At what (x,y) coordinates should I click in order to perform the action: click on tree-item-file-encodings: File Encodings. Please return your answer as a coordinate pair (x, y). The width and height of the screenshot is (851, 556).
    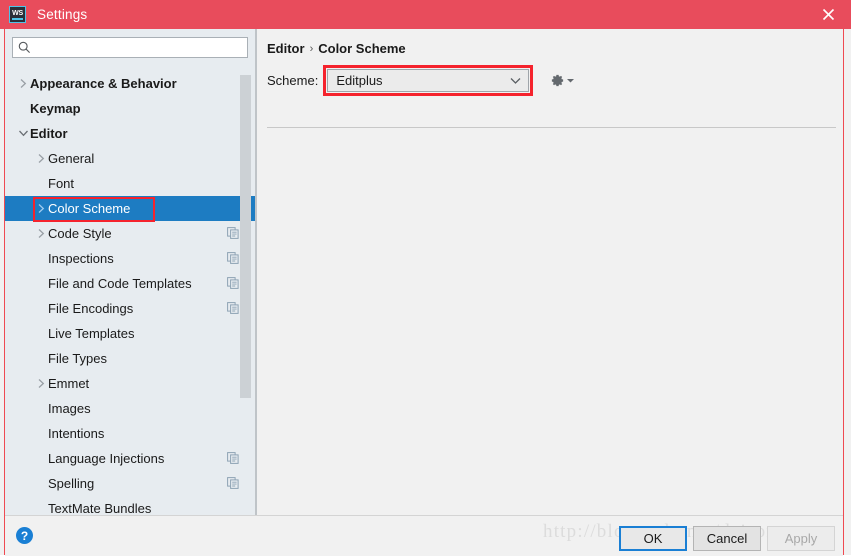
    Looking at the image, I should click on (130, 308).